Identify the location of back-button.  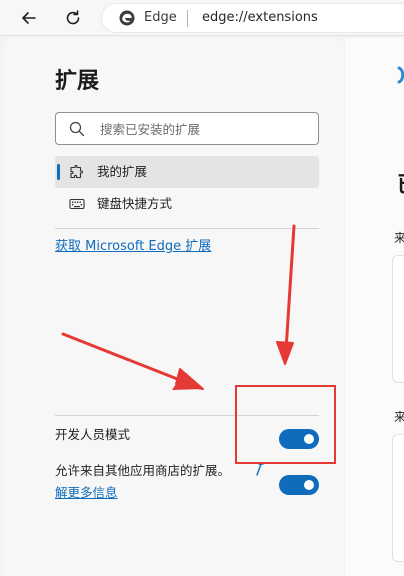
(29, 18).